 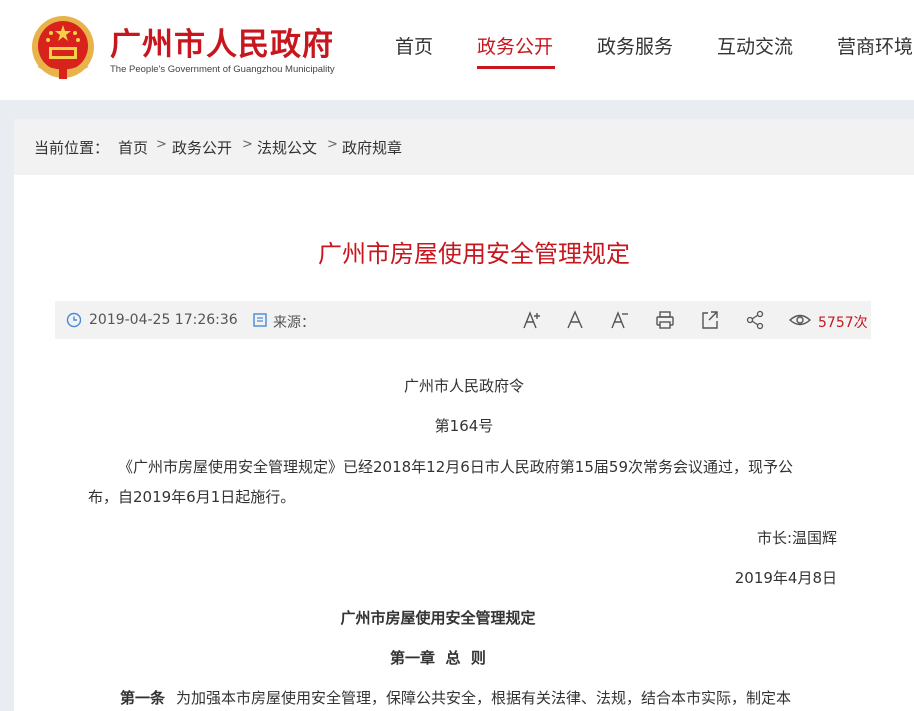 I want to click on regulation-title: 广州市房屋使用安全管理规定, so click(x=438, y=618).